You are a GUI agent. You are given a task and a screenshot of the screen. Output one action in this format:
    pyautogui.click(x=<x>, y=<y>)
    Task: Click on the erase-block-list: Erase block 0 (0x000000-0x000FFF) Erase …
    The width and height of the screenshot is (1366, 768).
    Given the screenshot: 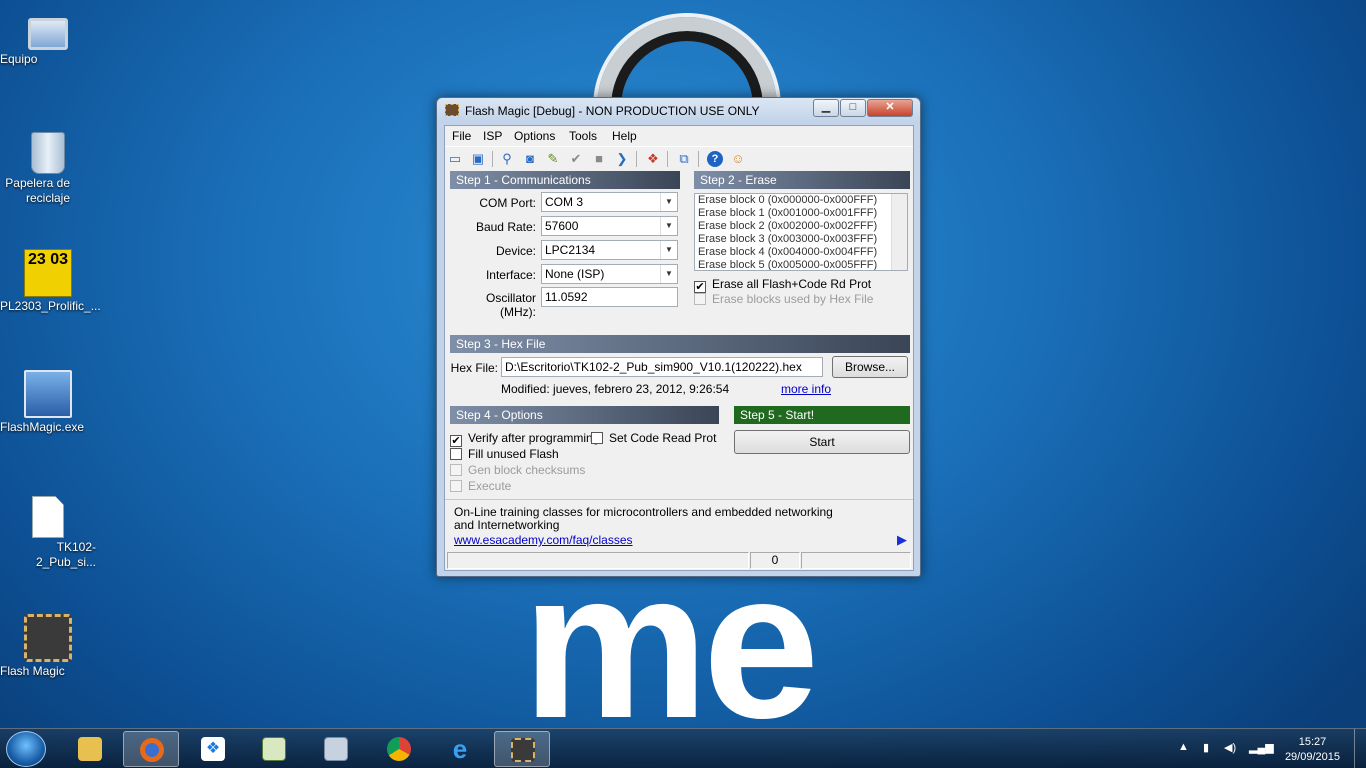 What is the action you would take?
    pyautogui.click(x=801, y=232)
    